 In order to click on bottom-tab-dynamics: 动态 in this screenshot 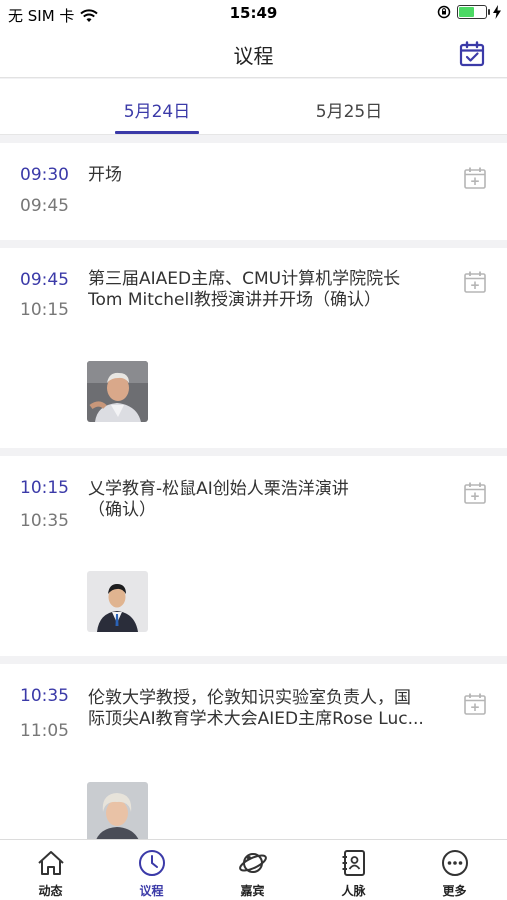, I will do `click(50, 870)`.